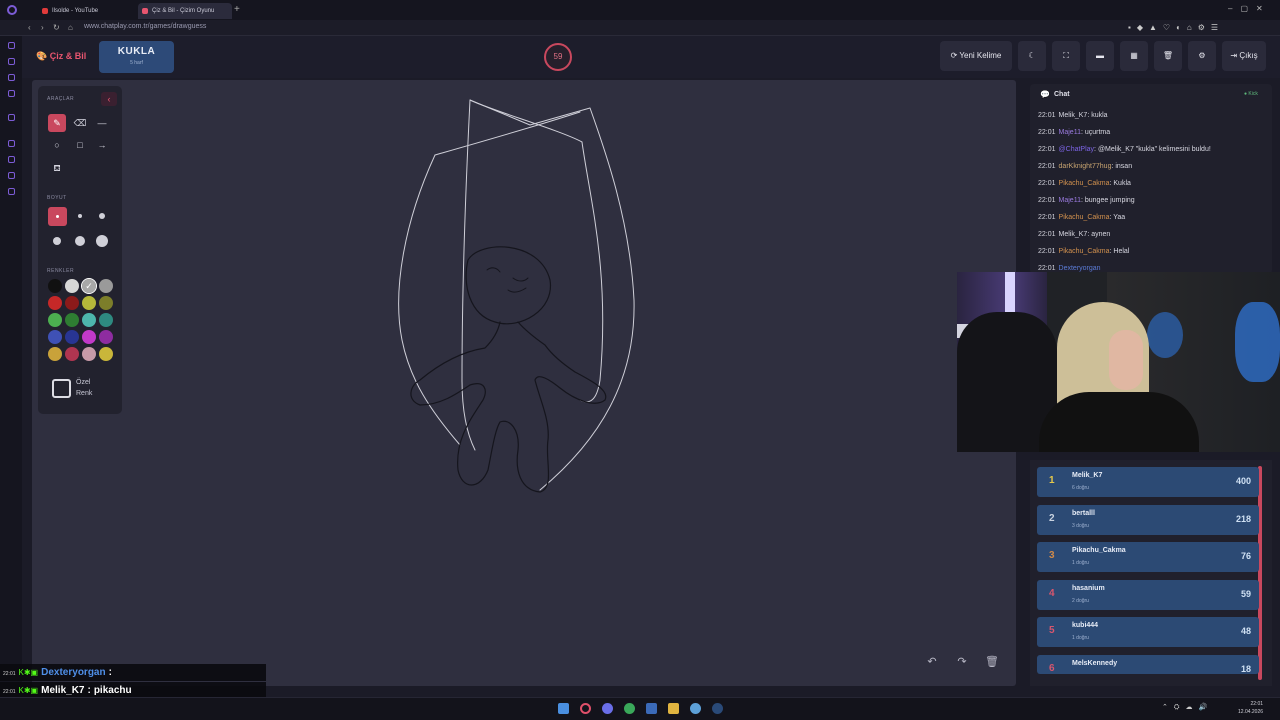 This screenshot has height=720, width=1280. What do you see at coordinates (61, 388) in the screenshot?
I see `custom-color-button` at bounding box center [61, 388].